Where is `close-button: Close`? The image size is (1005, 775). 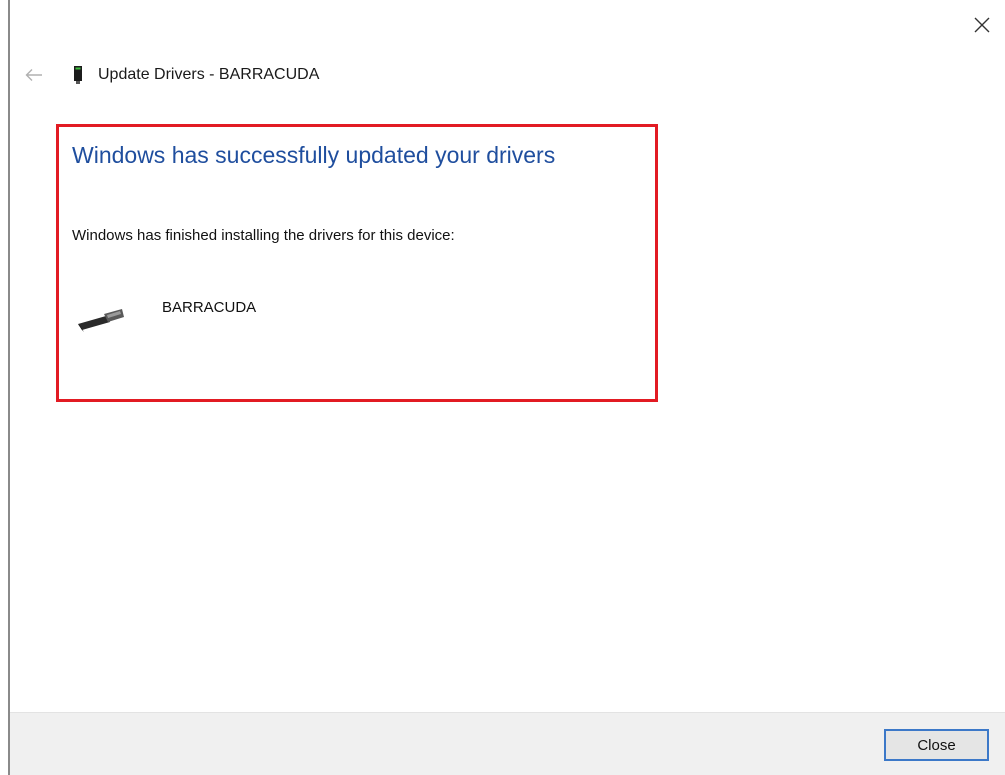 close-button: Close is located at coordinates (936, 745).